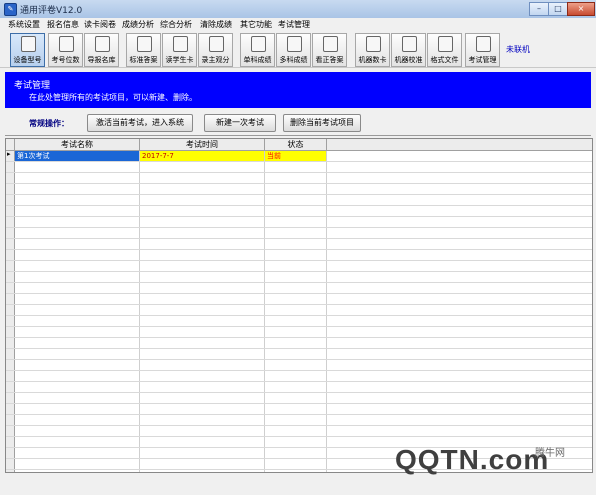  Describe the element at coordinates (24, 24) in the screenshot. I see `menu-system-settings: 系统设置` at that location.